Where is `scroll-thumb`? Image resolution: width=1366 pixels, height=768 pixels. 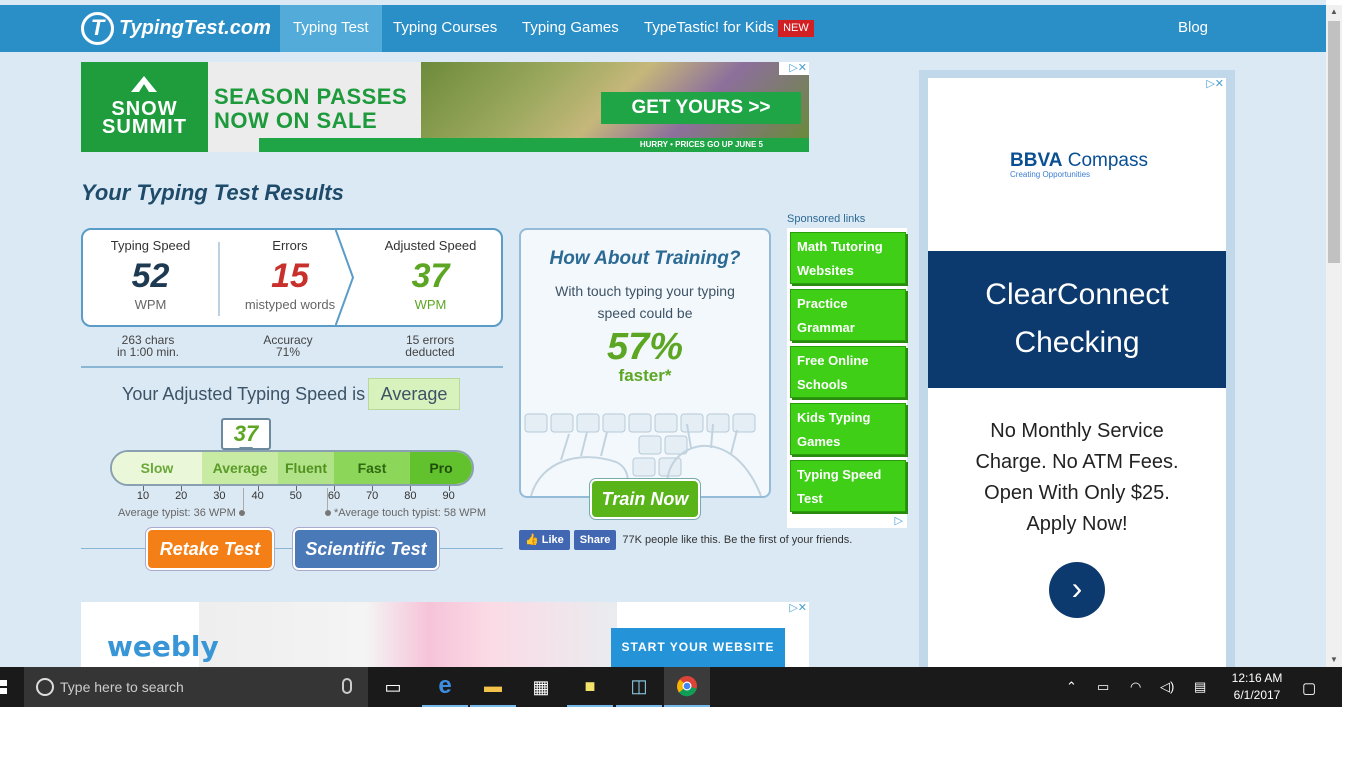
scroll-thumb is located at coordinates (1334, 142).